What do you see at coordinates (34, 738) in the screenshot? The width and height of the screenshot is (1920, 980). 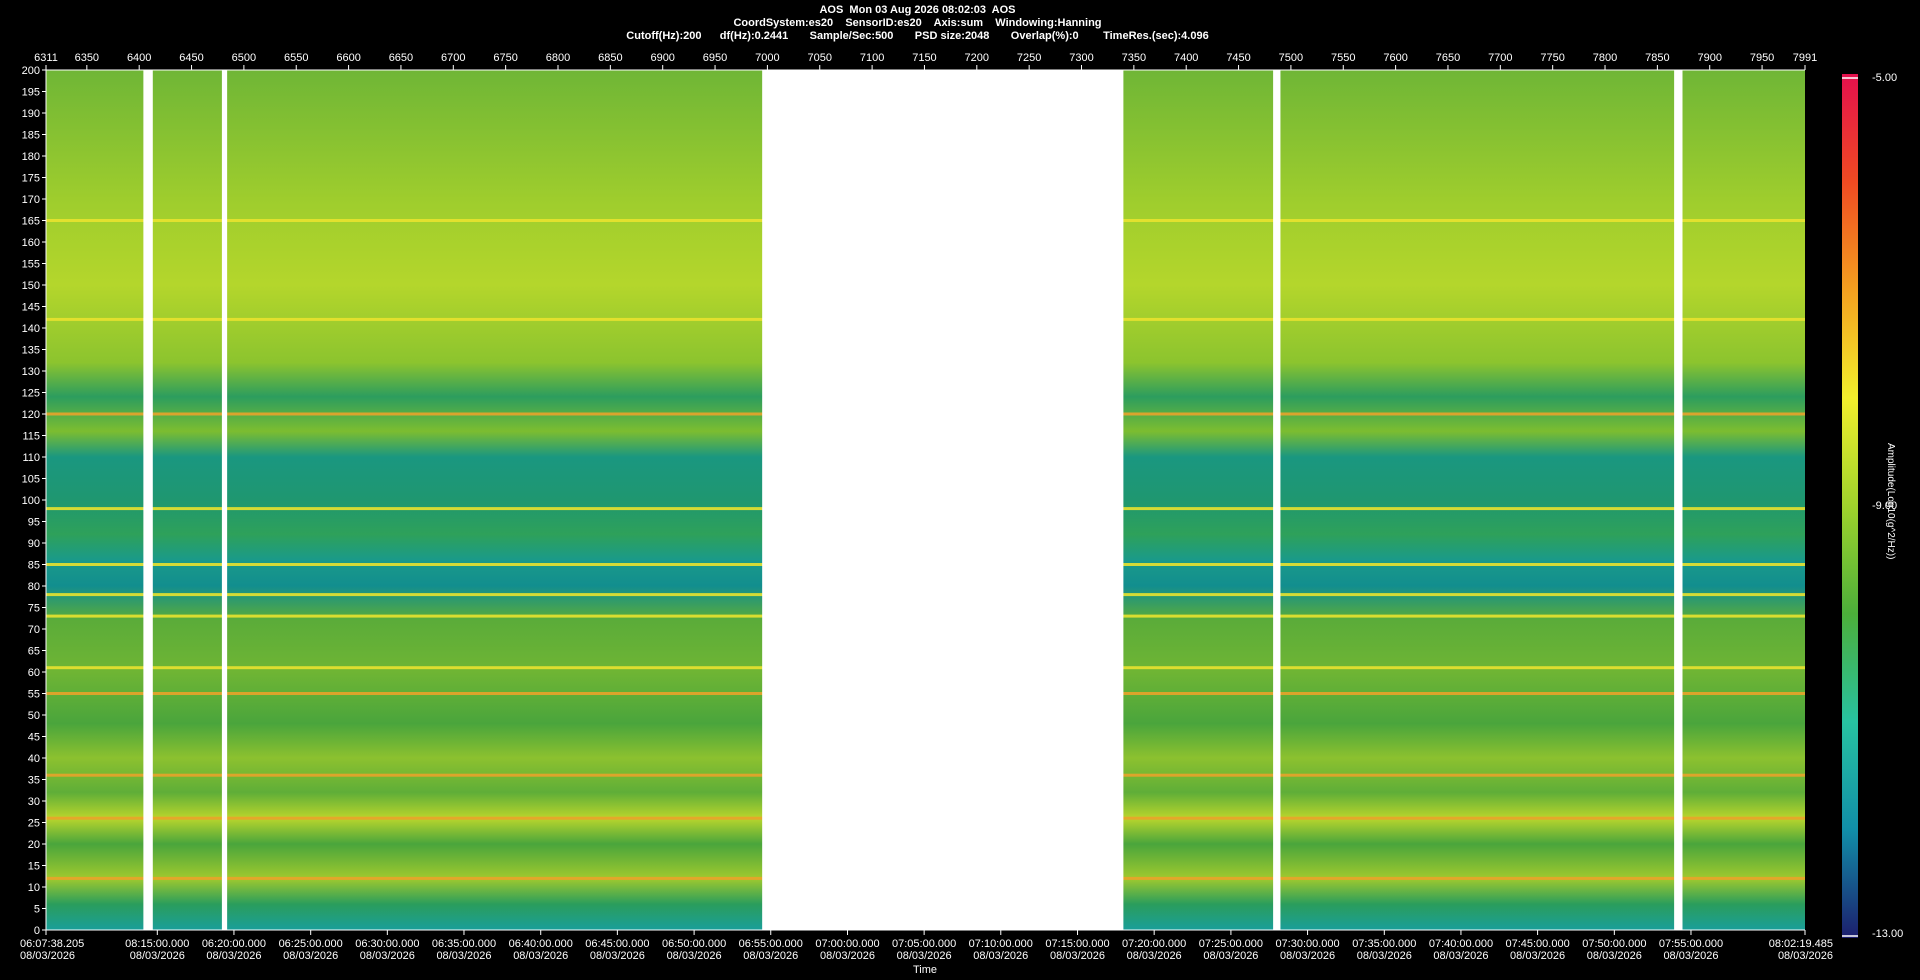 I see `y-tick-label: 45` at bounding box center [34, 738].